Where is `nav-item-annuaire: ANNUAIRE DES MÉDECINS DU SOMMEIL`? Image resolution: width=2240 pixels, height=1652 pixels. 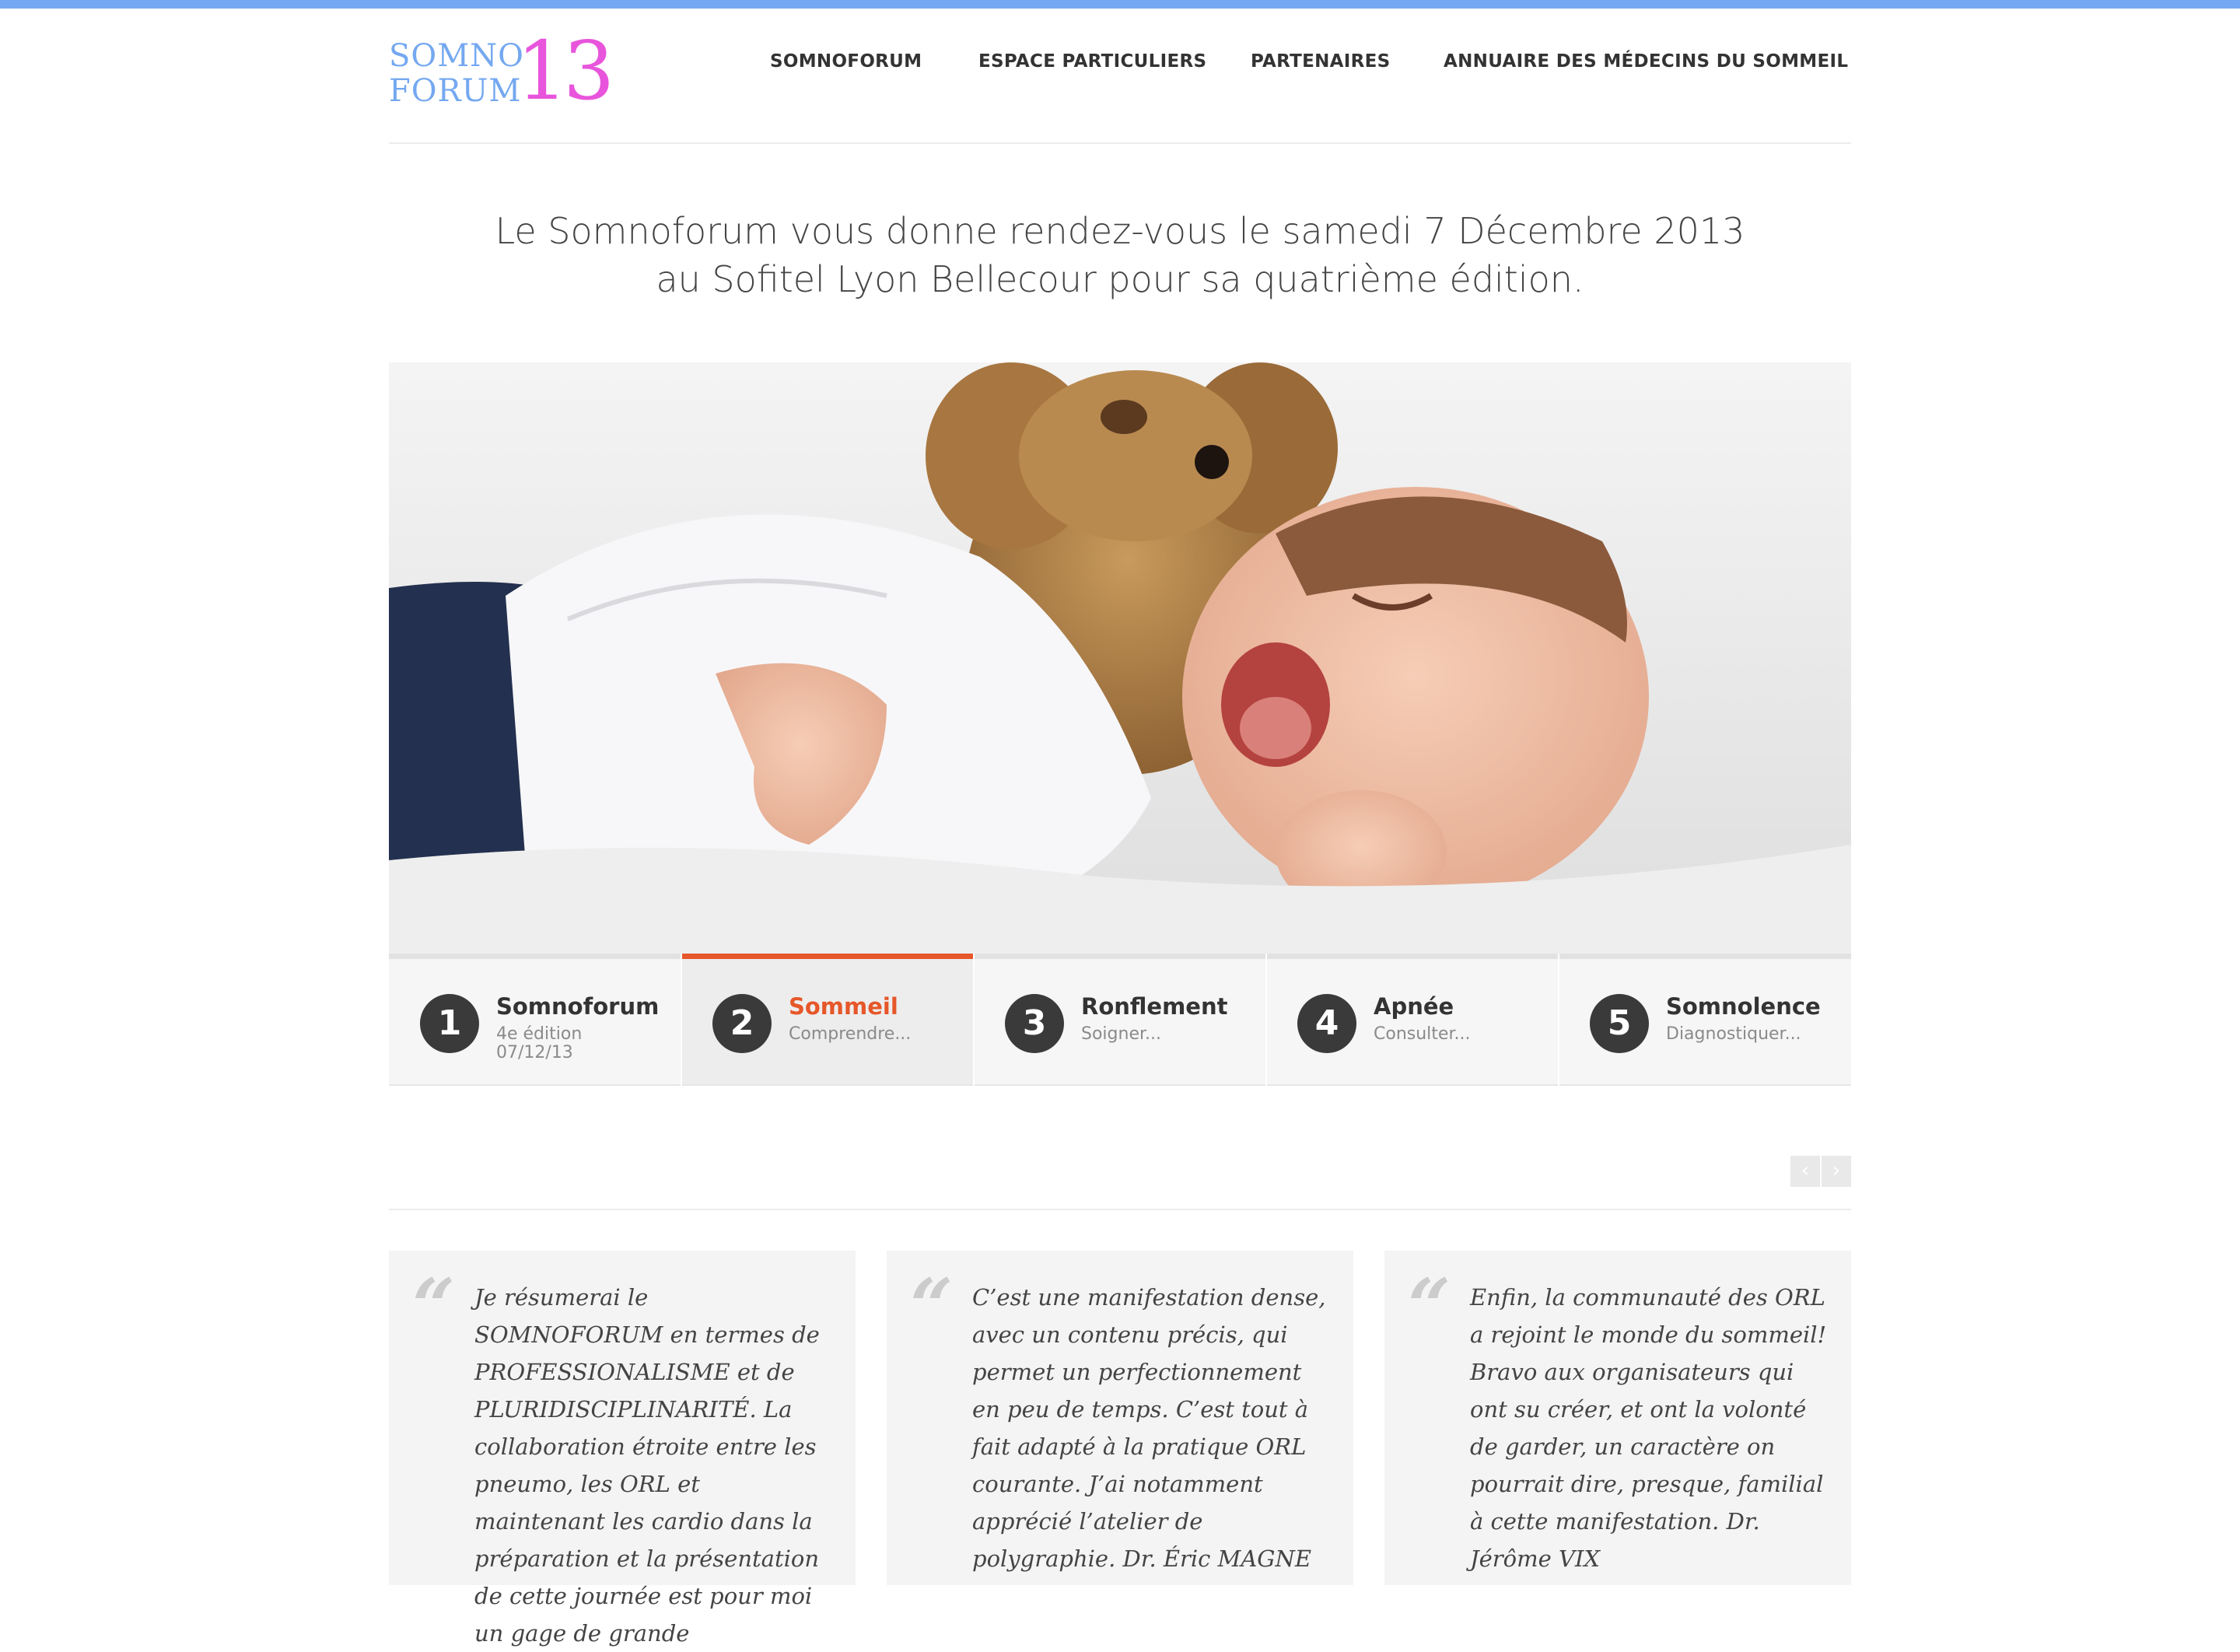 nav-item-annuaire: ANNUAIRE DES MÉDECINS DU SOMMEIL is located at coordinates (1646, 62).